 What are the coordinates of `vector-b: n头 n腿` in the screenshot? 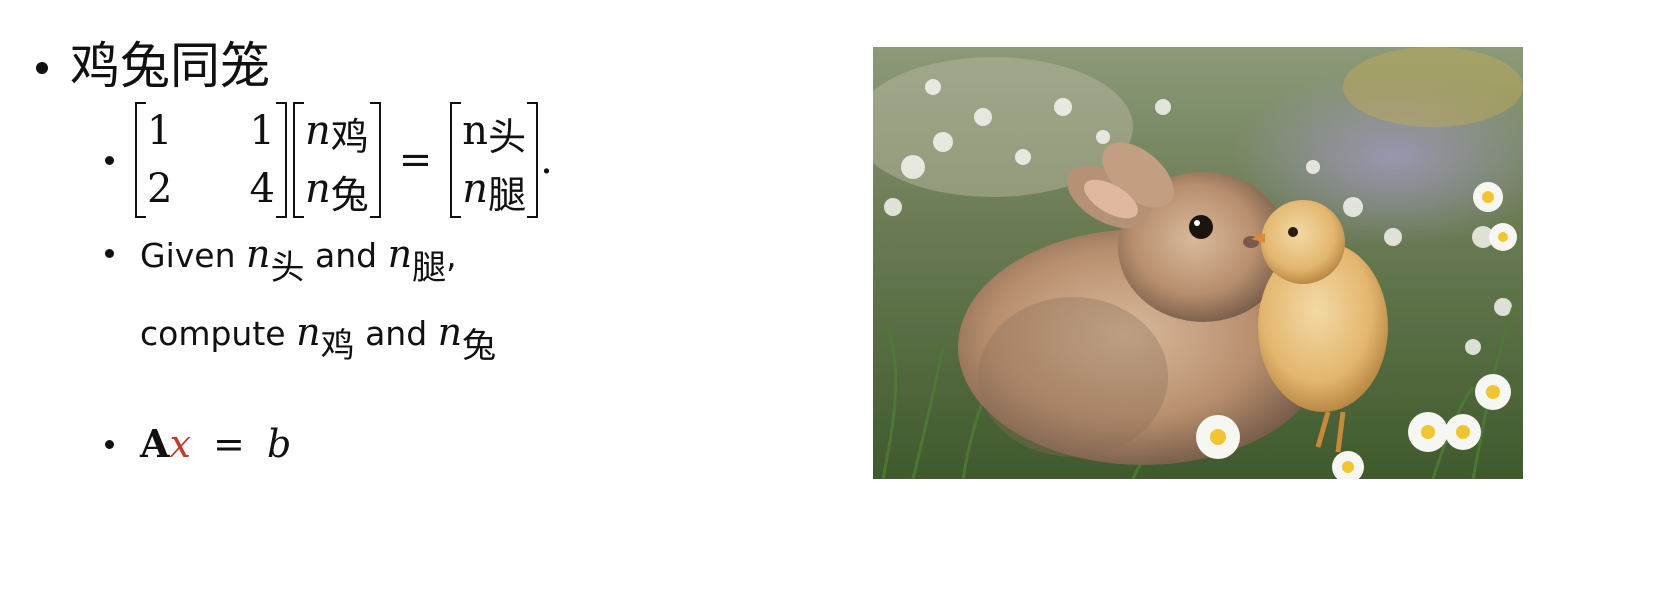 It's located at (494, 160).